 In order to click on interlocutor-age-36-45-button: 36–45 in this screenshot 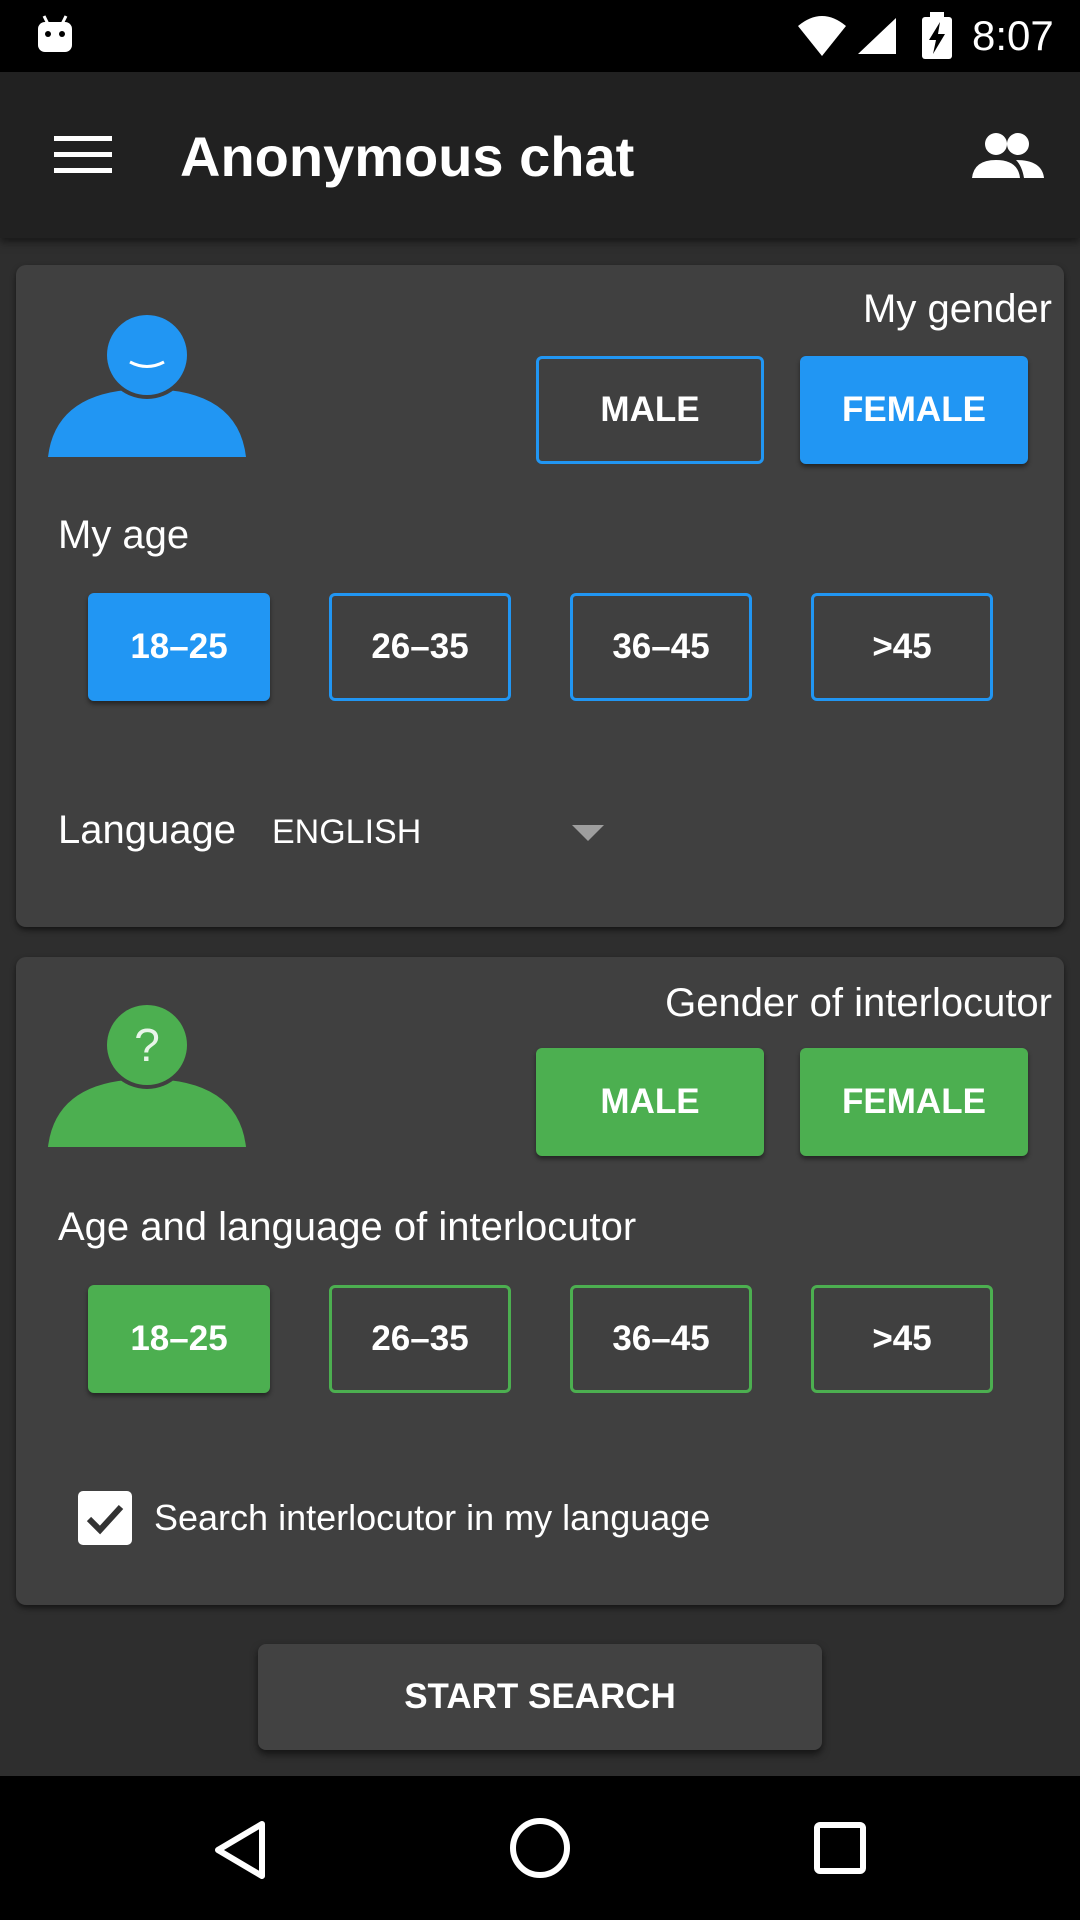, I will do `click(661, 1339)`.